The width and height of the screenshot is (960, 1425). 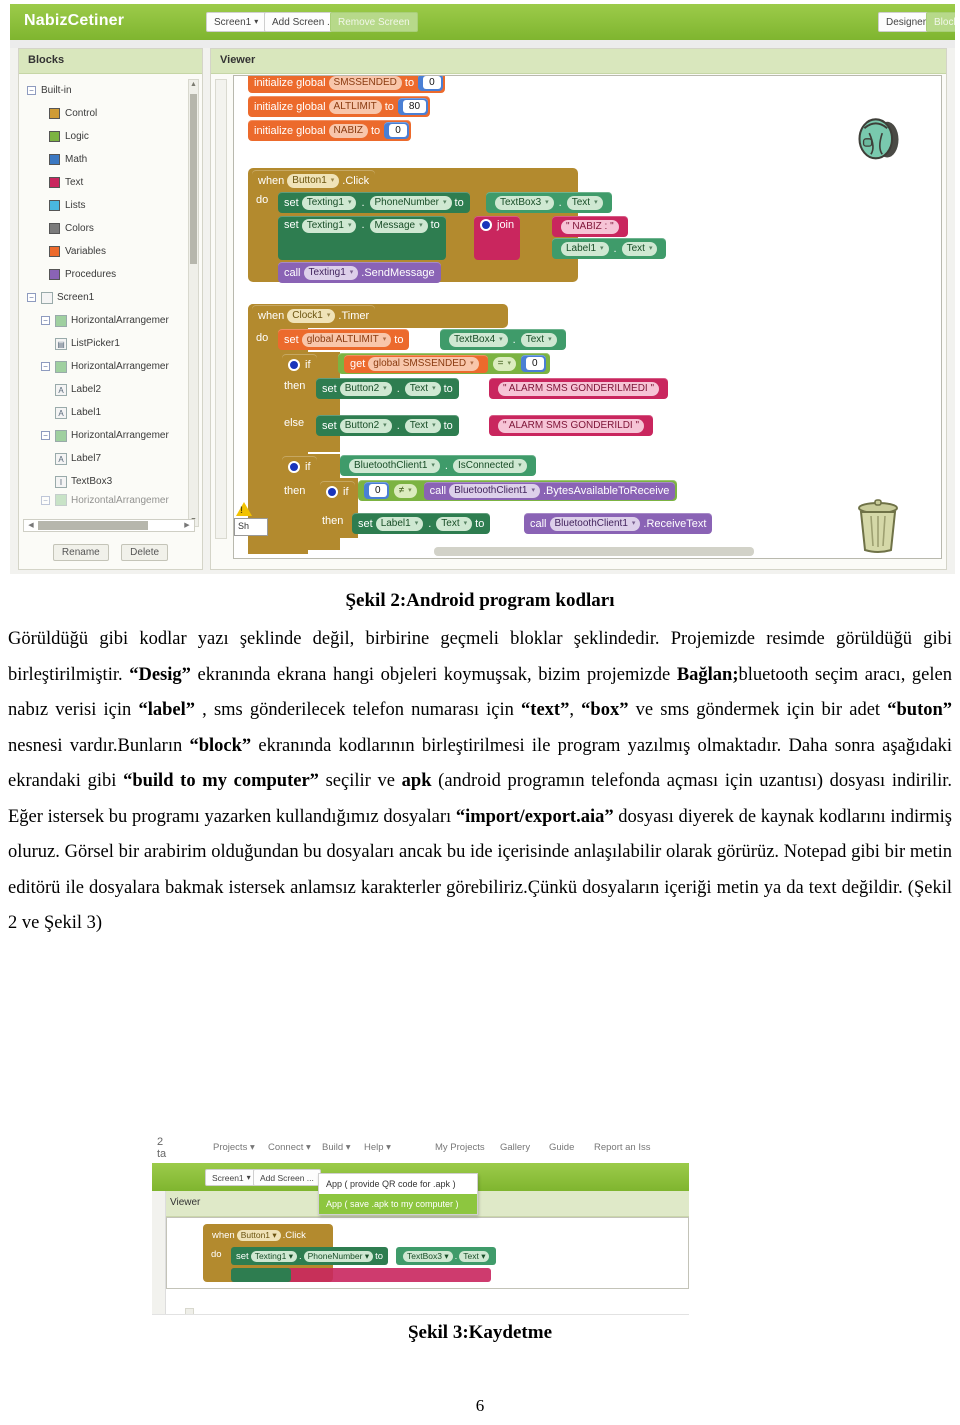 I want to click on block-set-texting1-message: set Texting1 ▾ . Message ▾ to, so click(x=362, y=238).